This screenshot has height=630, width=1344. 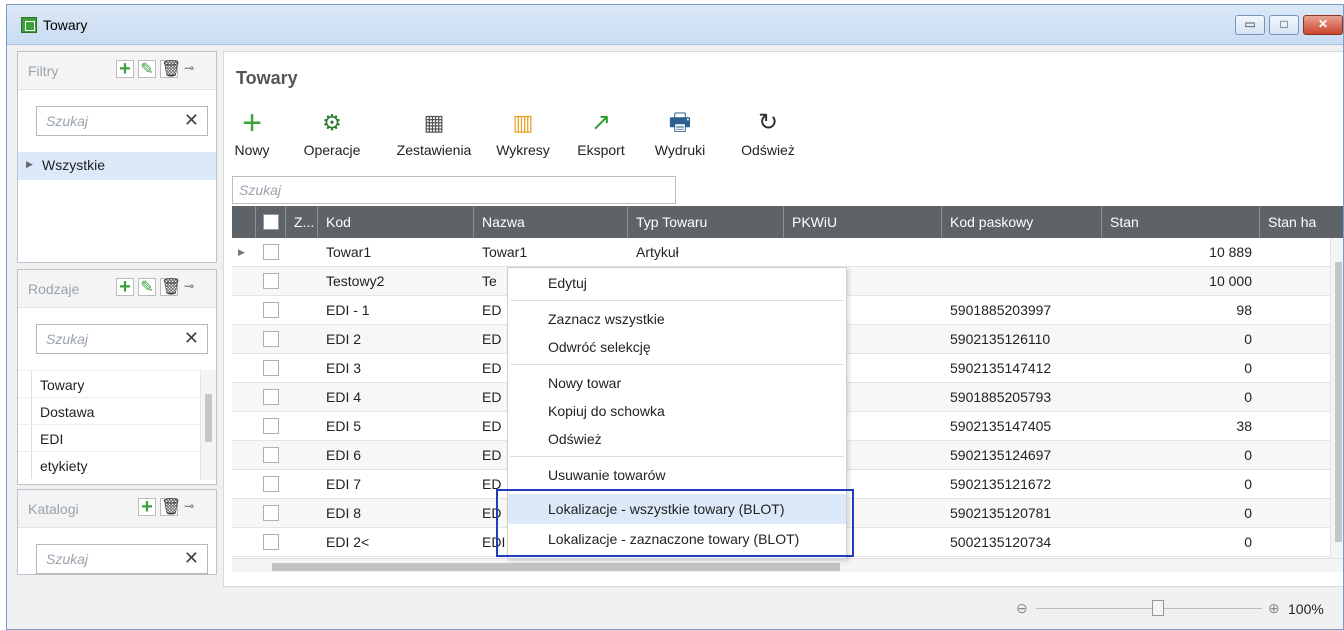 I want to click on cell-pkwiu, so click(x=866, y=252).